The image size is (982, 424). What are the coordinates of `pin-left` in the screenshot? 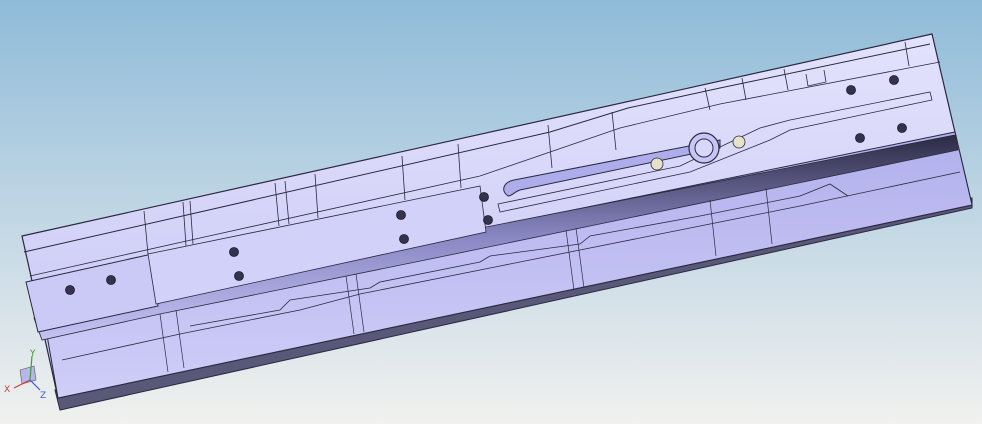 It's located at (657, 164).